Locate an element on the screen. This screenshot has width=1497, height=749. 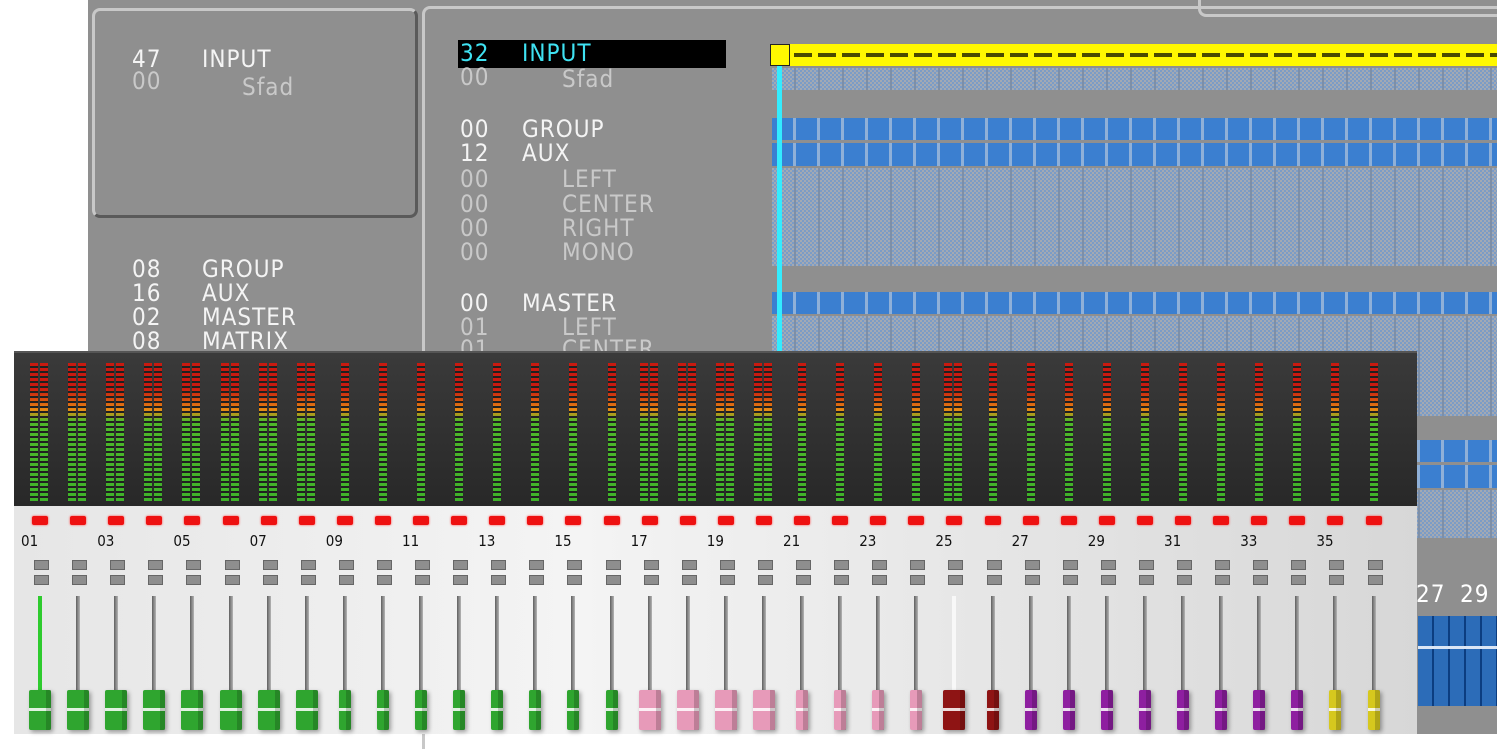
routing-row-num: 12 is located at coordinates (474, 153).